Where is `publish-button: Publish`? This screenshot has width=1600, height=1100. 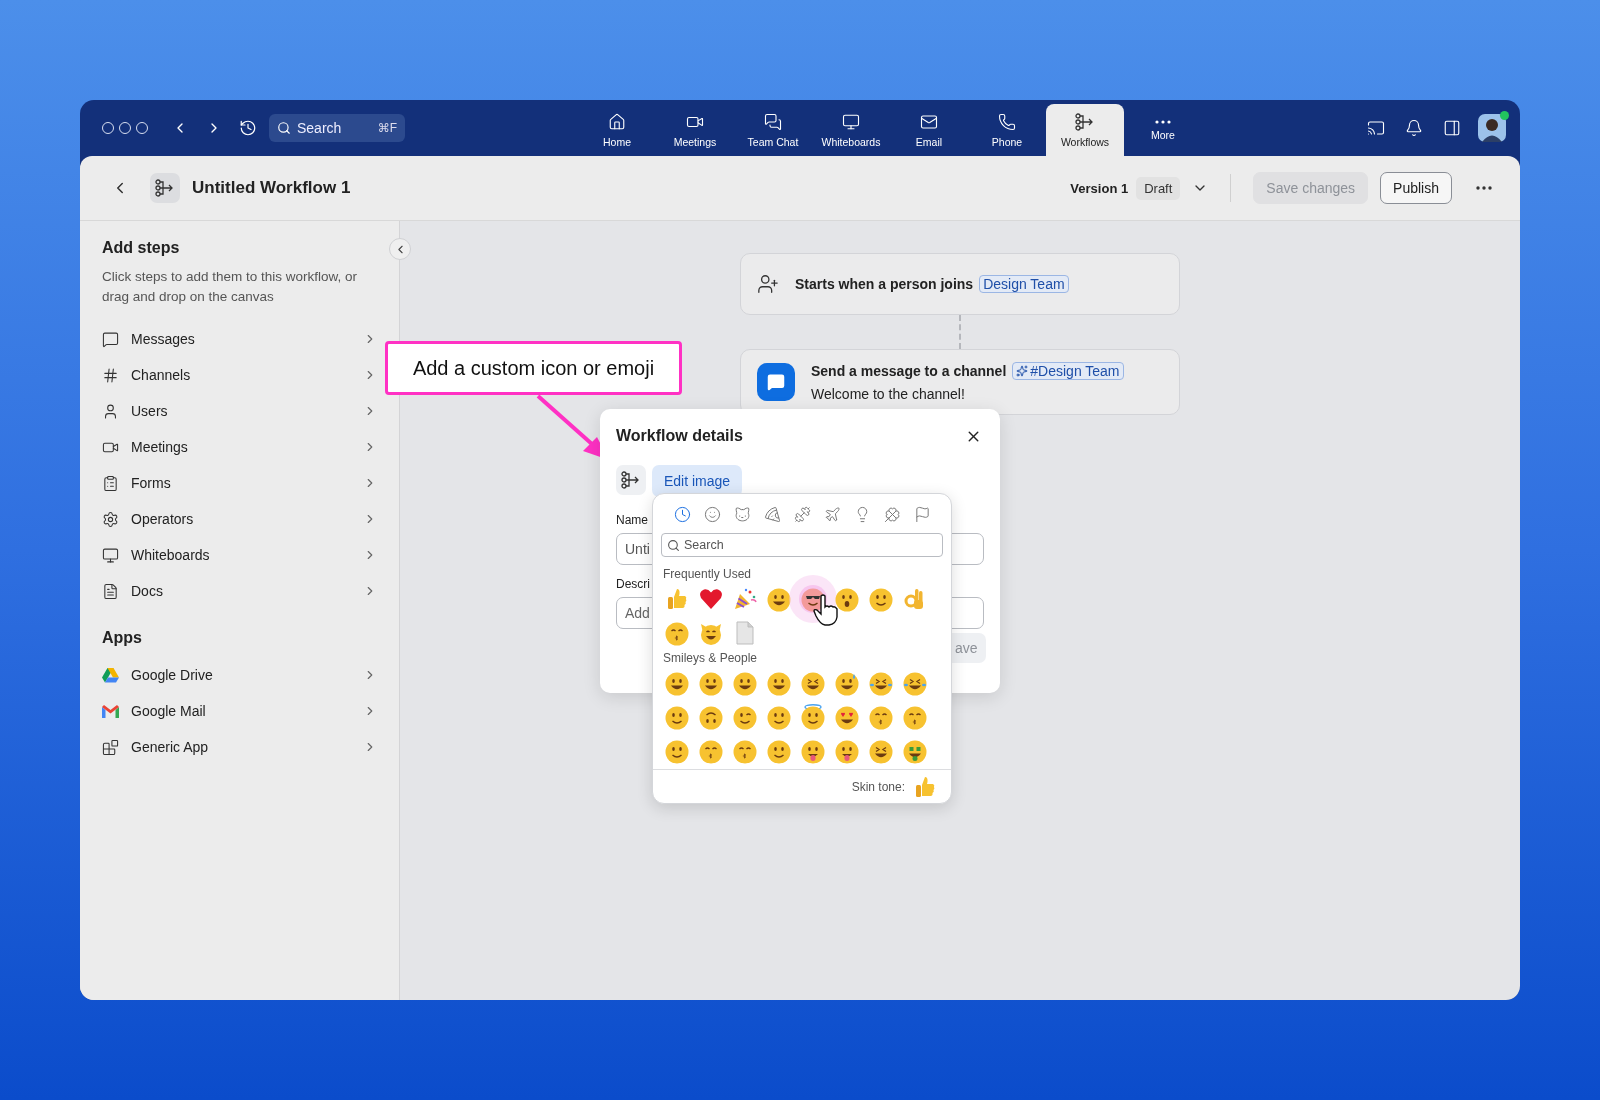 publish-button: Publish is located at coordinates (1416, 188).